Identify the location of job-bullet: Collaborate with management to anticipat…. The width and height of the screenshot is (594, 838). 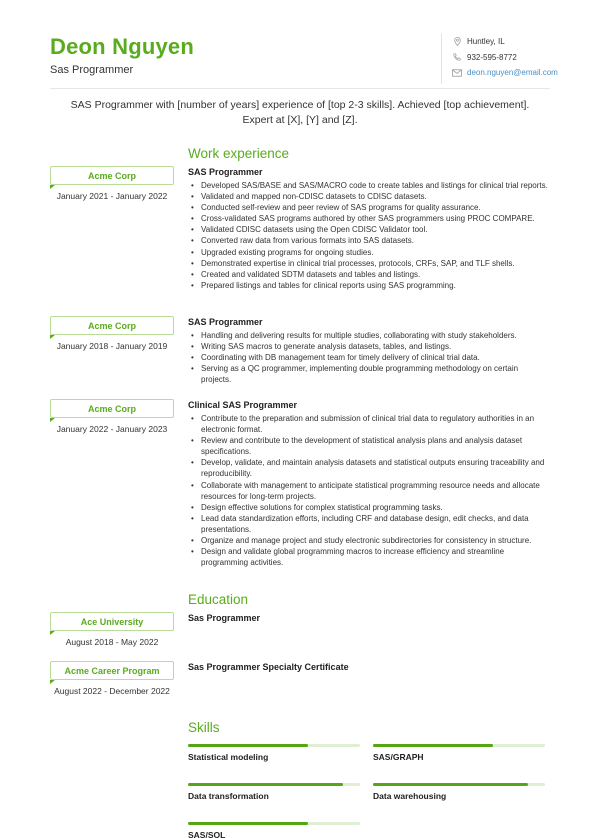
(368, 491).